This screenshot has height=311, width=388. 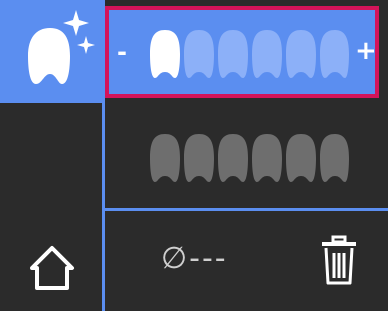 I want to click on home-icon, so click(x=52, y=268).